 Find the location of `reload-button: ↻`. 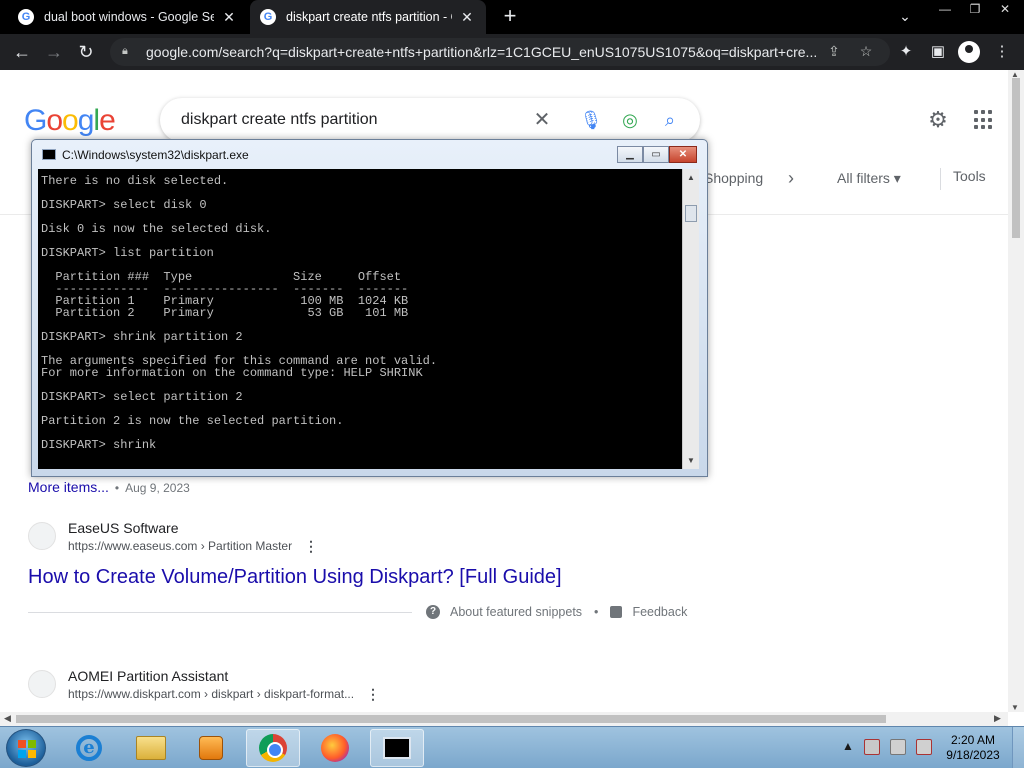

reload-button: ↻ is located at coordinates (86, 52).